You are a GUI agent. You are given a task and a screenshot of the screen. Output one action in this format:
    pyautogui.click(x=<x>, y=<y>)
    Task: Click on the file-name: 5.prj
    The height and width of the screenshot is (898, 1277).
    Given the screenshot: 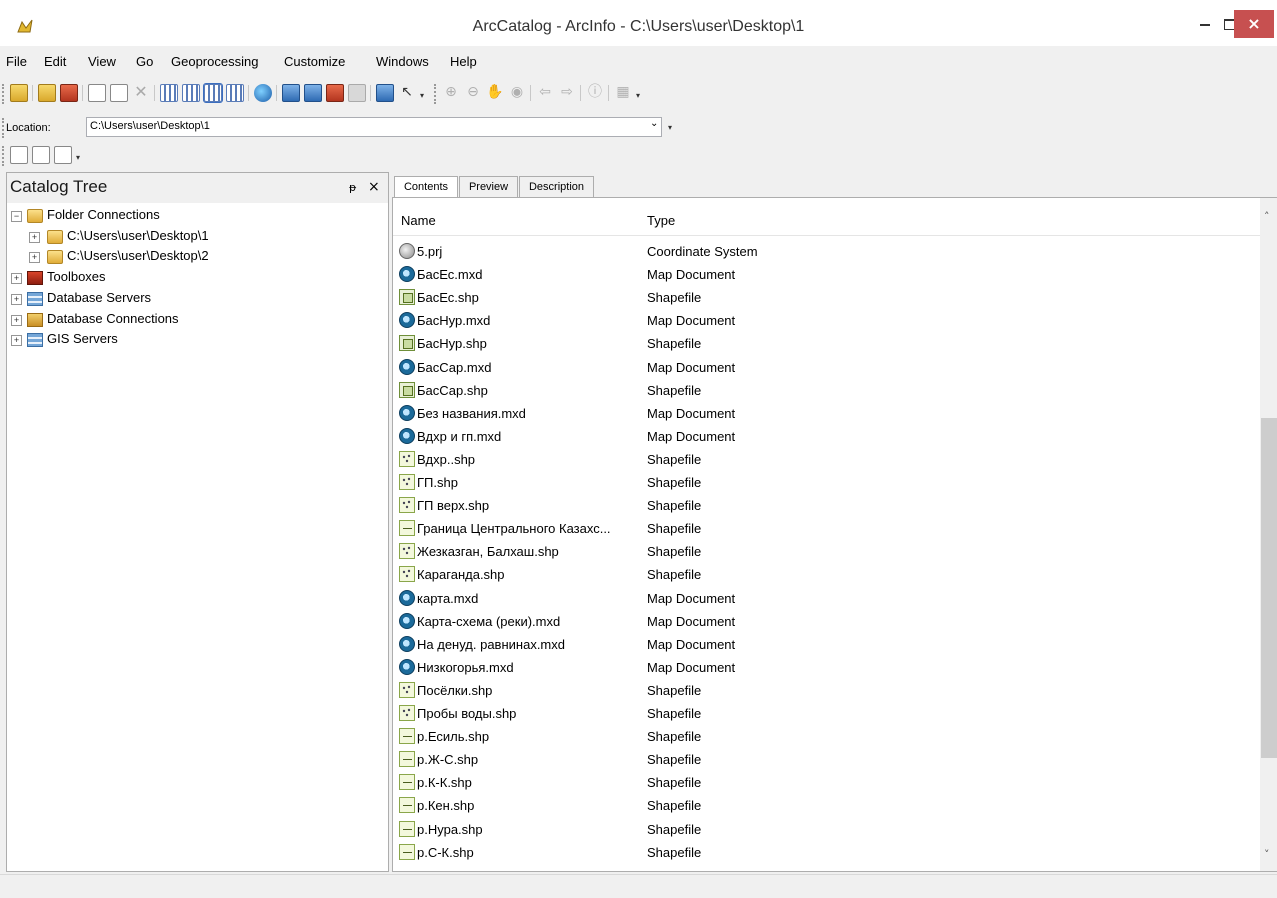 What is the action you would take?
    pyautogui.click(x=430, y=251)
    